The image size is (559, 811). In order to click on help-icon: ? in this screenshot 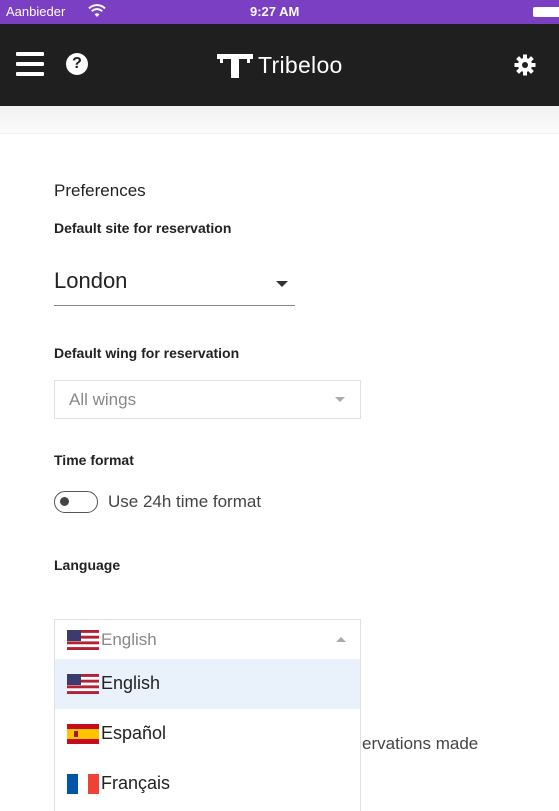, I will do `click(77, 64)`.